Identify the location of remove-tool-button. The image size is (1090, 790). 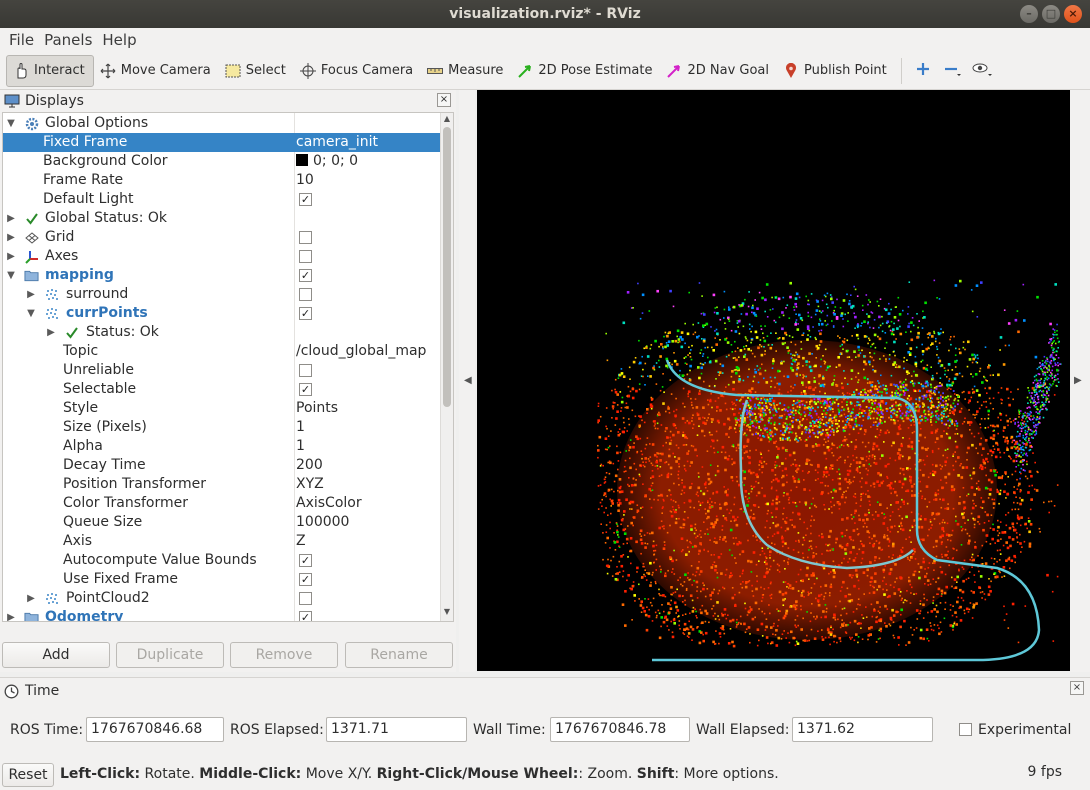
(953, 71).